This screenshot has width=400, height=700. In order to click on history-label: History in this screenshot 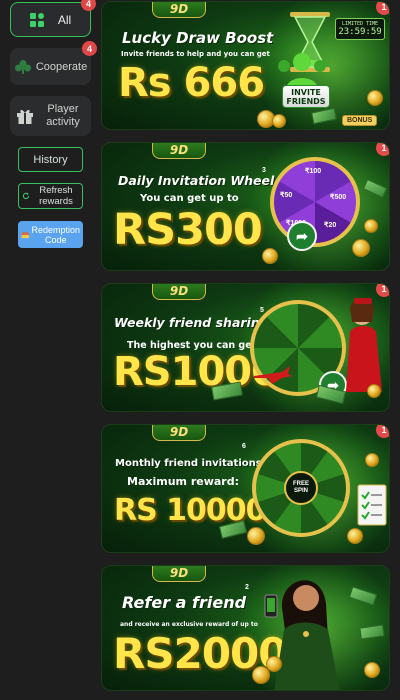, I will do `click(50, 159)`.